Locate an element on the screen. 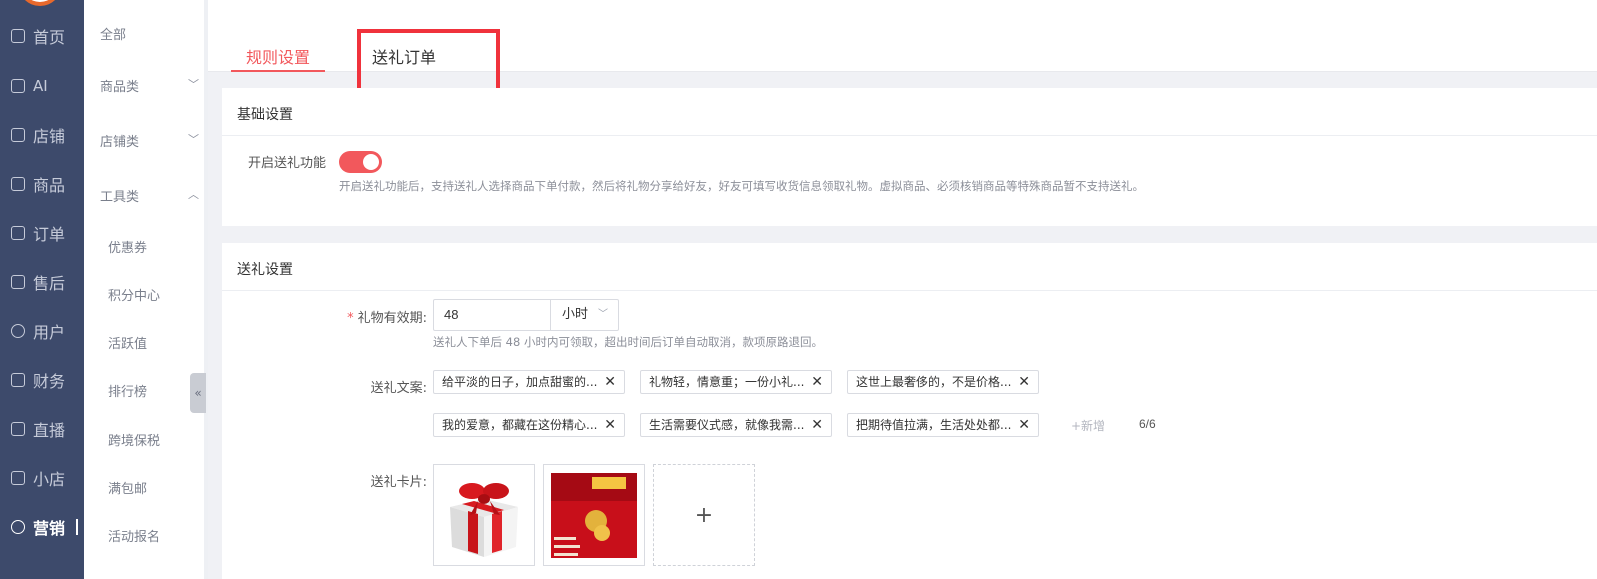  select-value: 小时 is located at coordinates (575, 314).